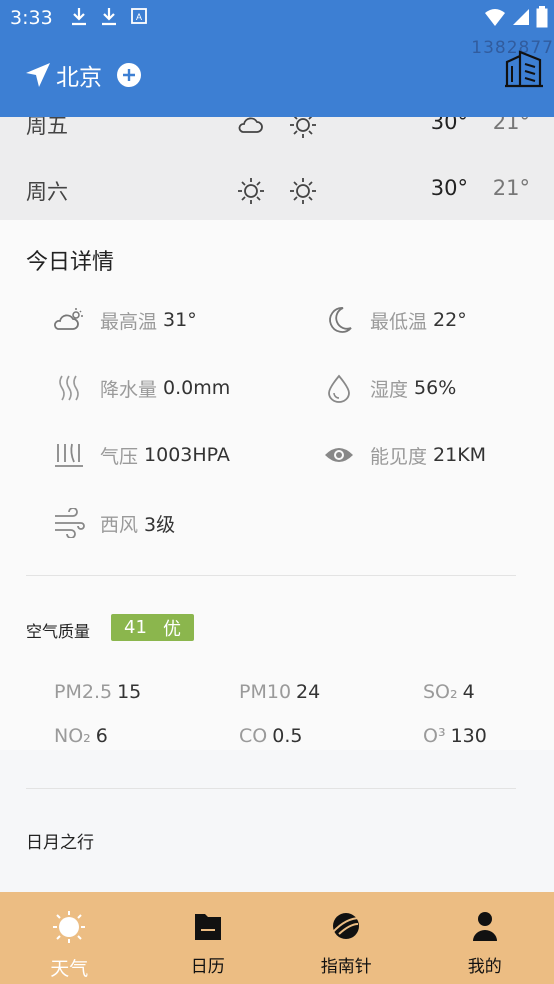 Image resolution: width=554 pixels, height=984 pixels. I want to click on eye-icon, so click(339, 455).